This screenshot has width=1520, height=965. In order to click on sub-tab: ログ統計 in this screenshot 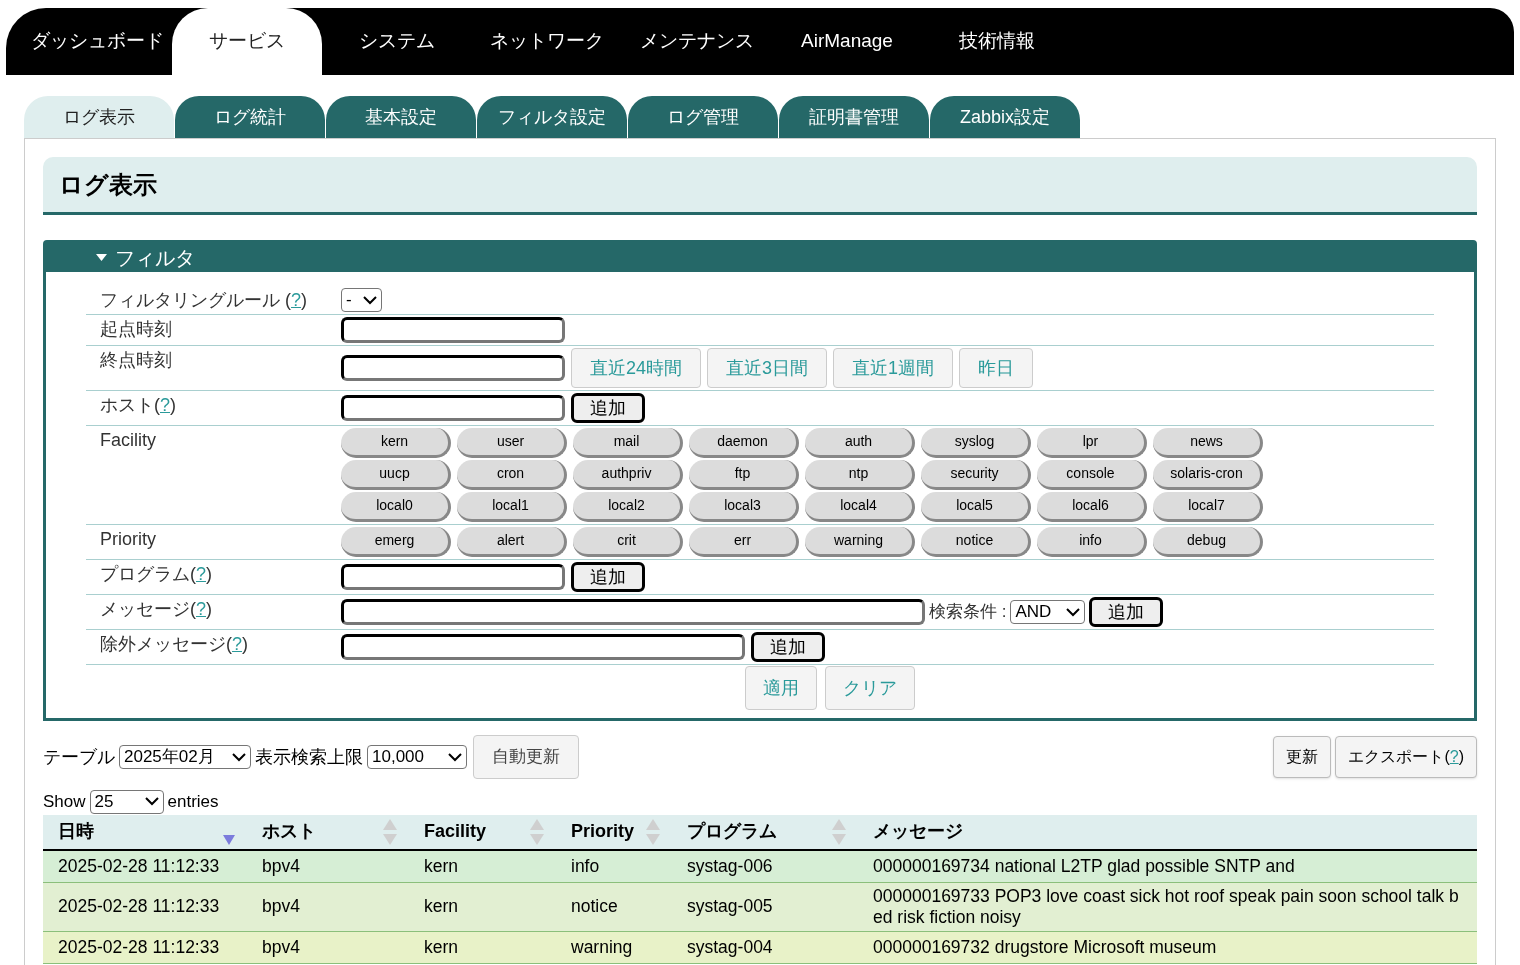, I will do `click(250, 117)`.